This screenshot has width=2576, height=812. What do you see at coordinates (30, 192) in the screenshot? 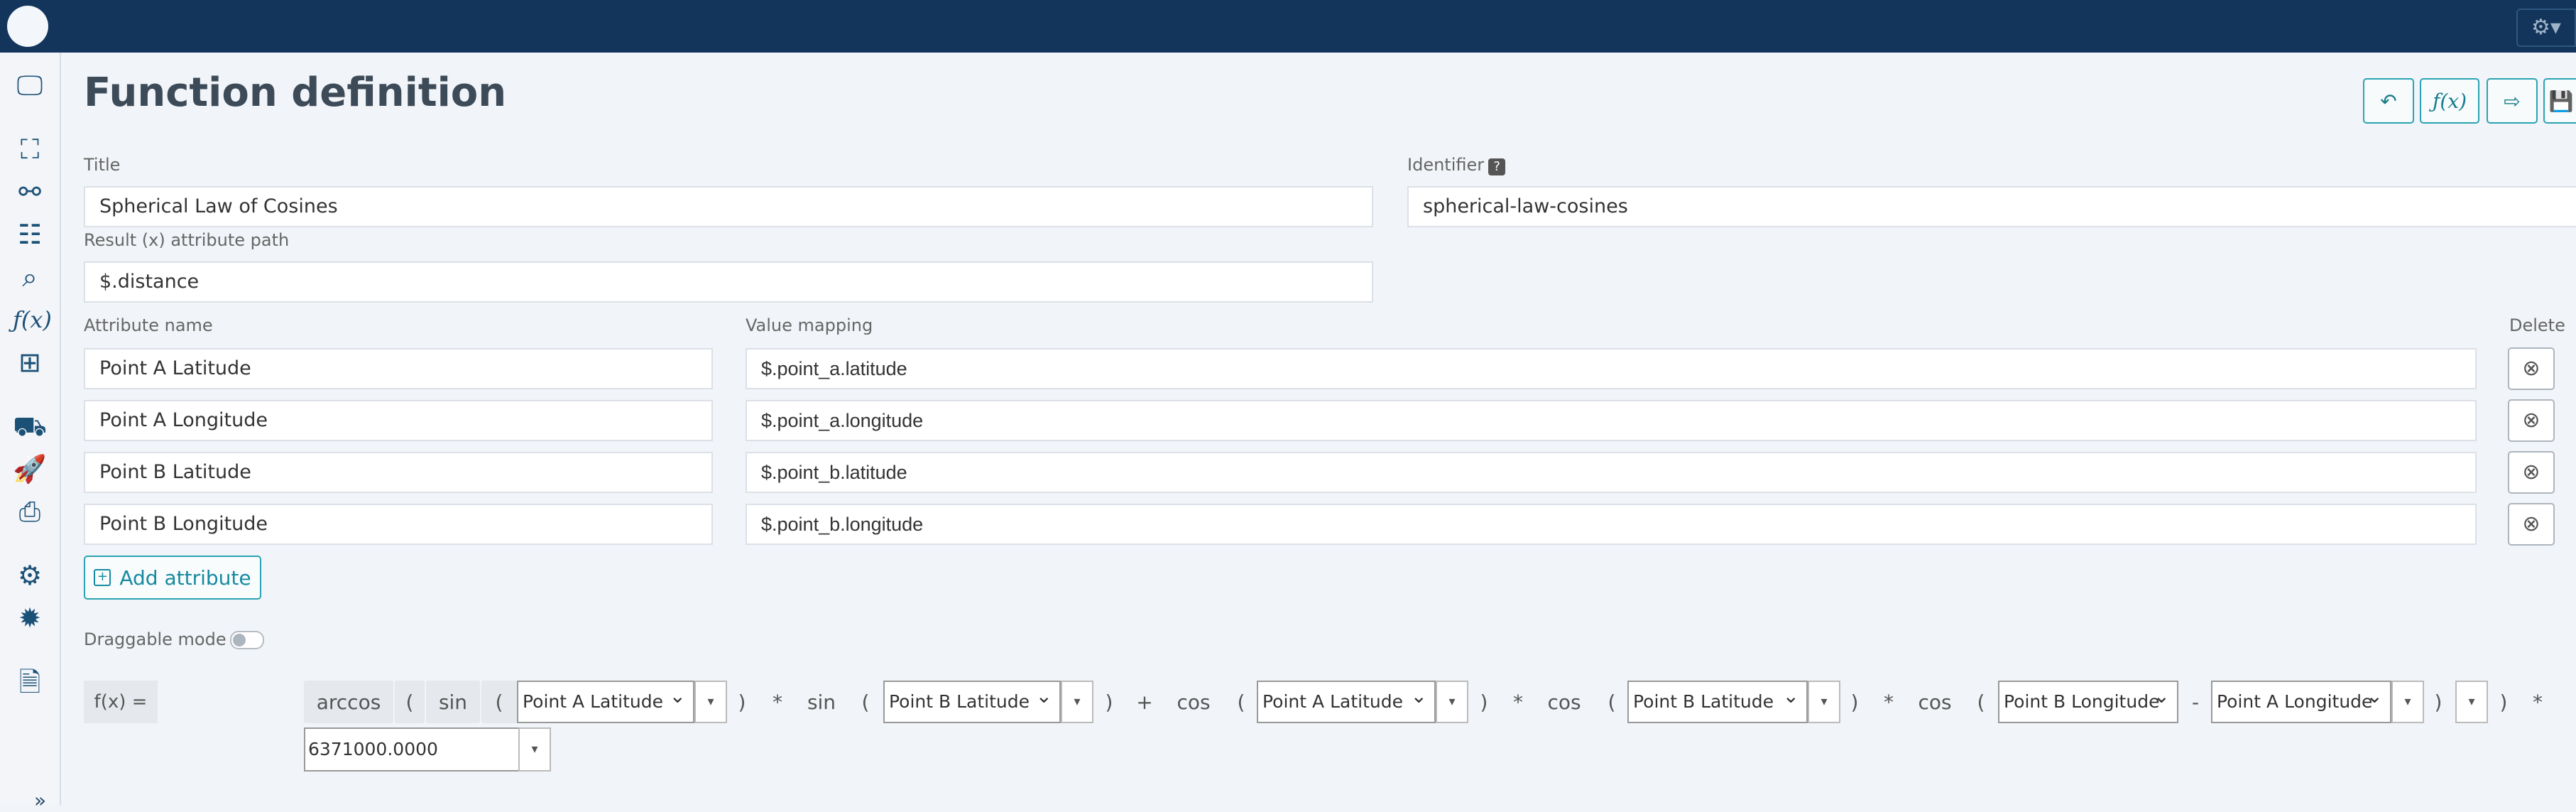
I see `workflow-icon: ⚯` at bounding box center [30, 192].